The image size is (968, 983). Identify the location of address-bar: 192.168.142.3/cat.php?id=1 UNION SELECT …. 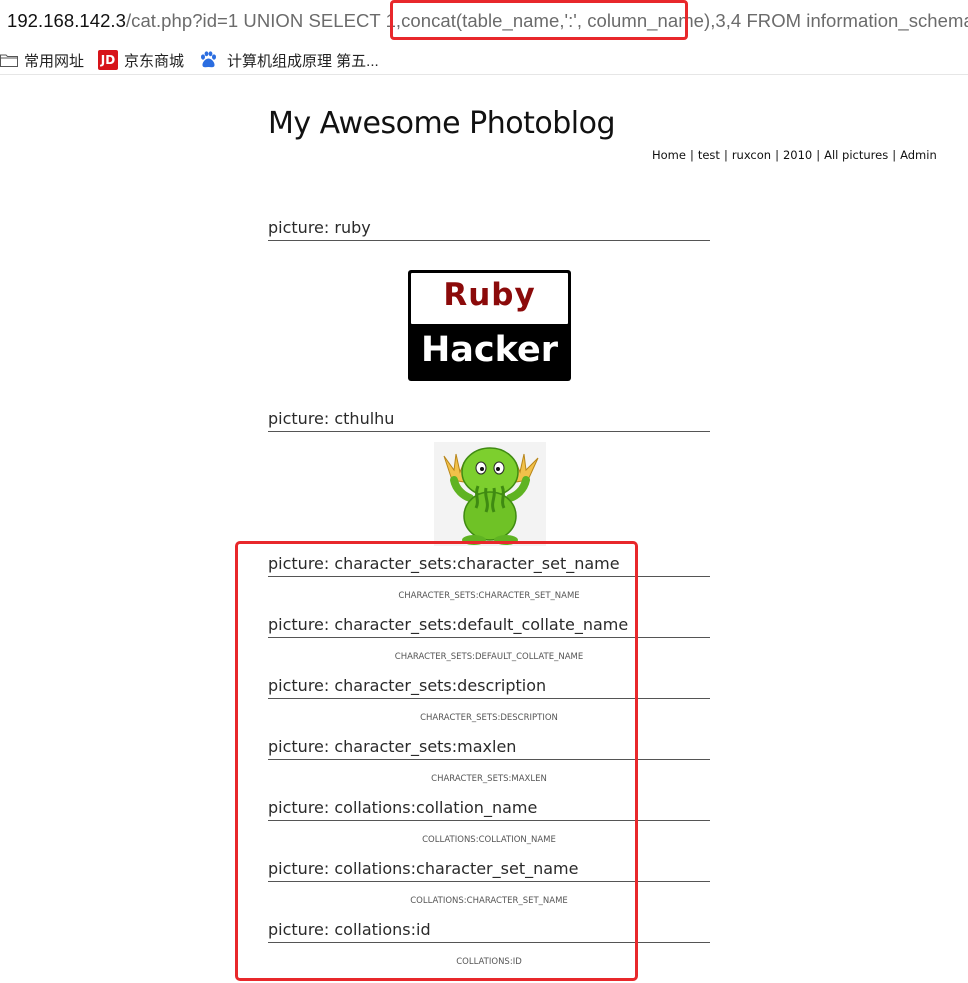
(484, 22).